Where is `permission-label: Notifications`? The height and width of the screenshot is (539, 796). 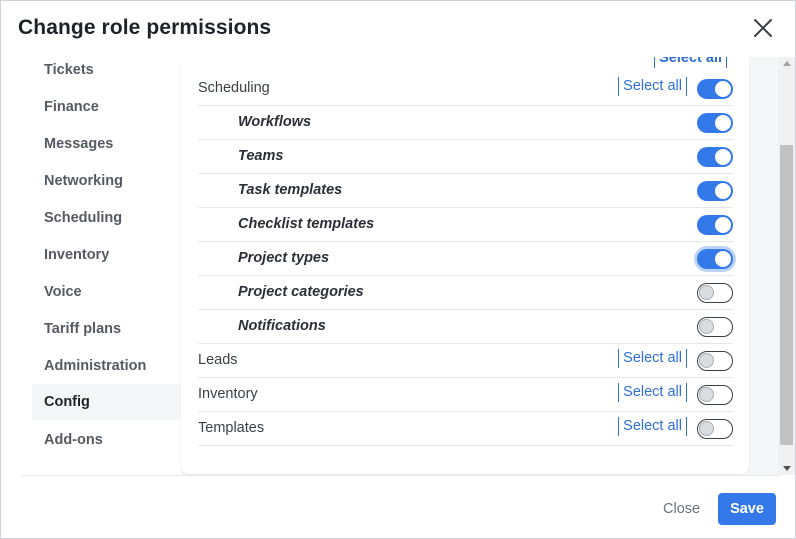 permission-label: Notifications is located at coordinates (282, 326).